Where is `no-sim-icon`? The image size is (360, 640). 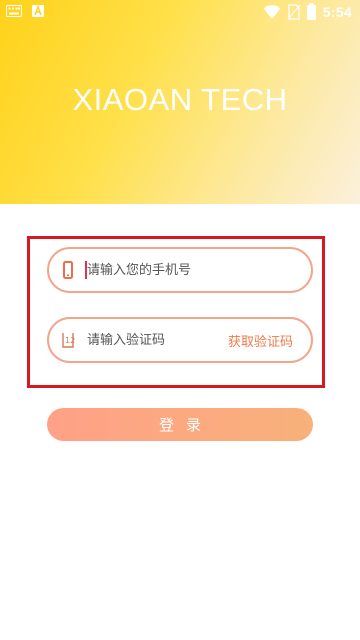 no-sim-icon is located at coordinates (293, 11).